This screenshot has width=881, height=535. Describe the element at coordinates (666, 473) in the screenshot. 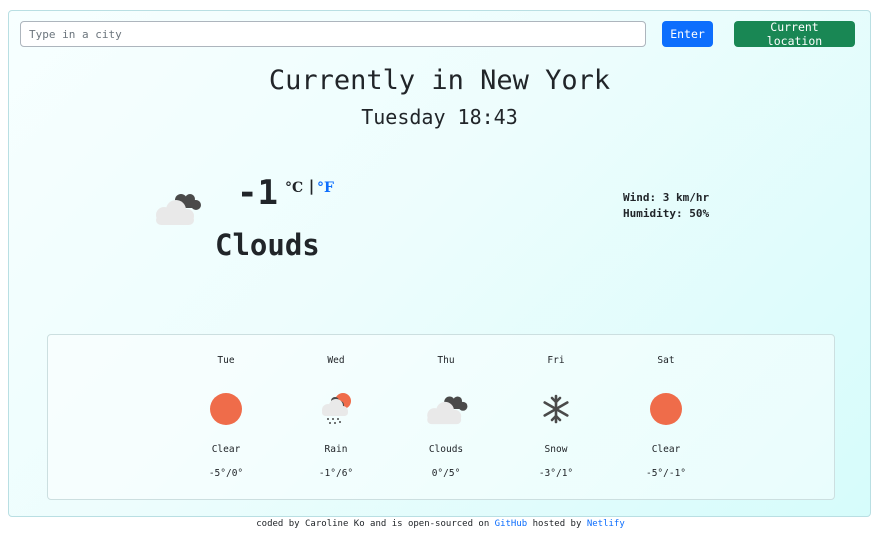

I see `forecast-temperatures: -5°/-1°` at that location.